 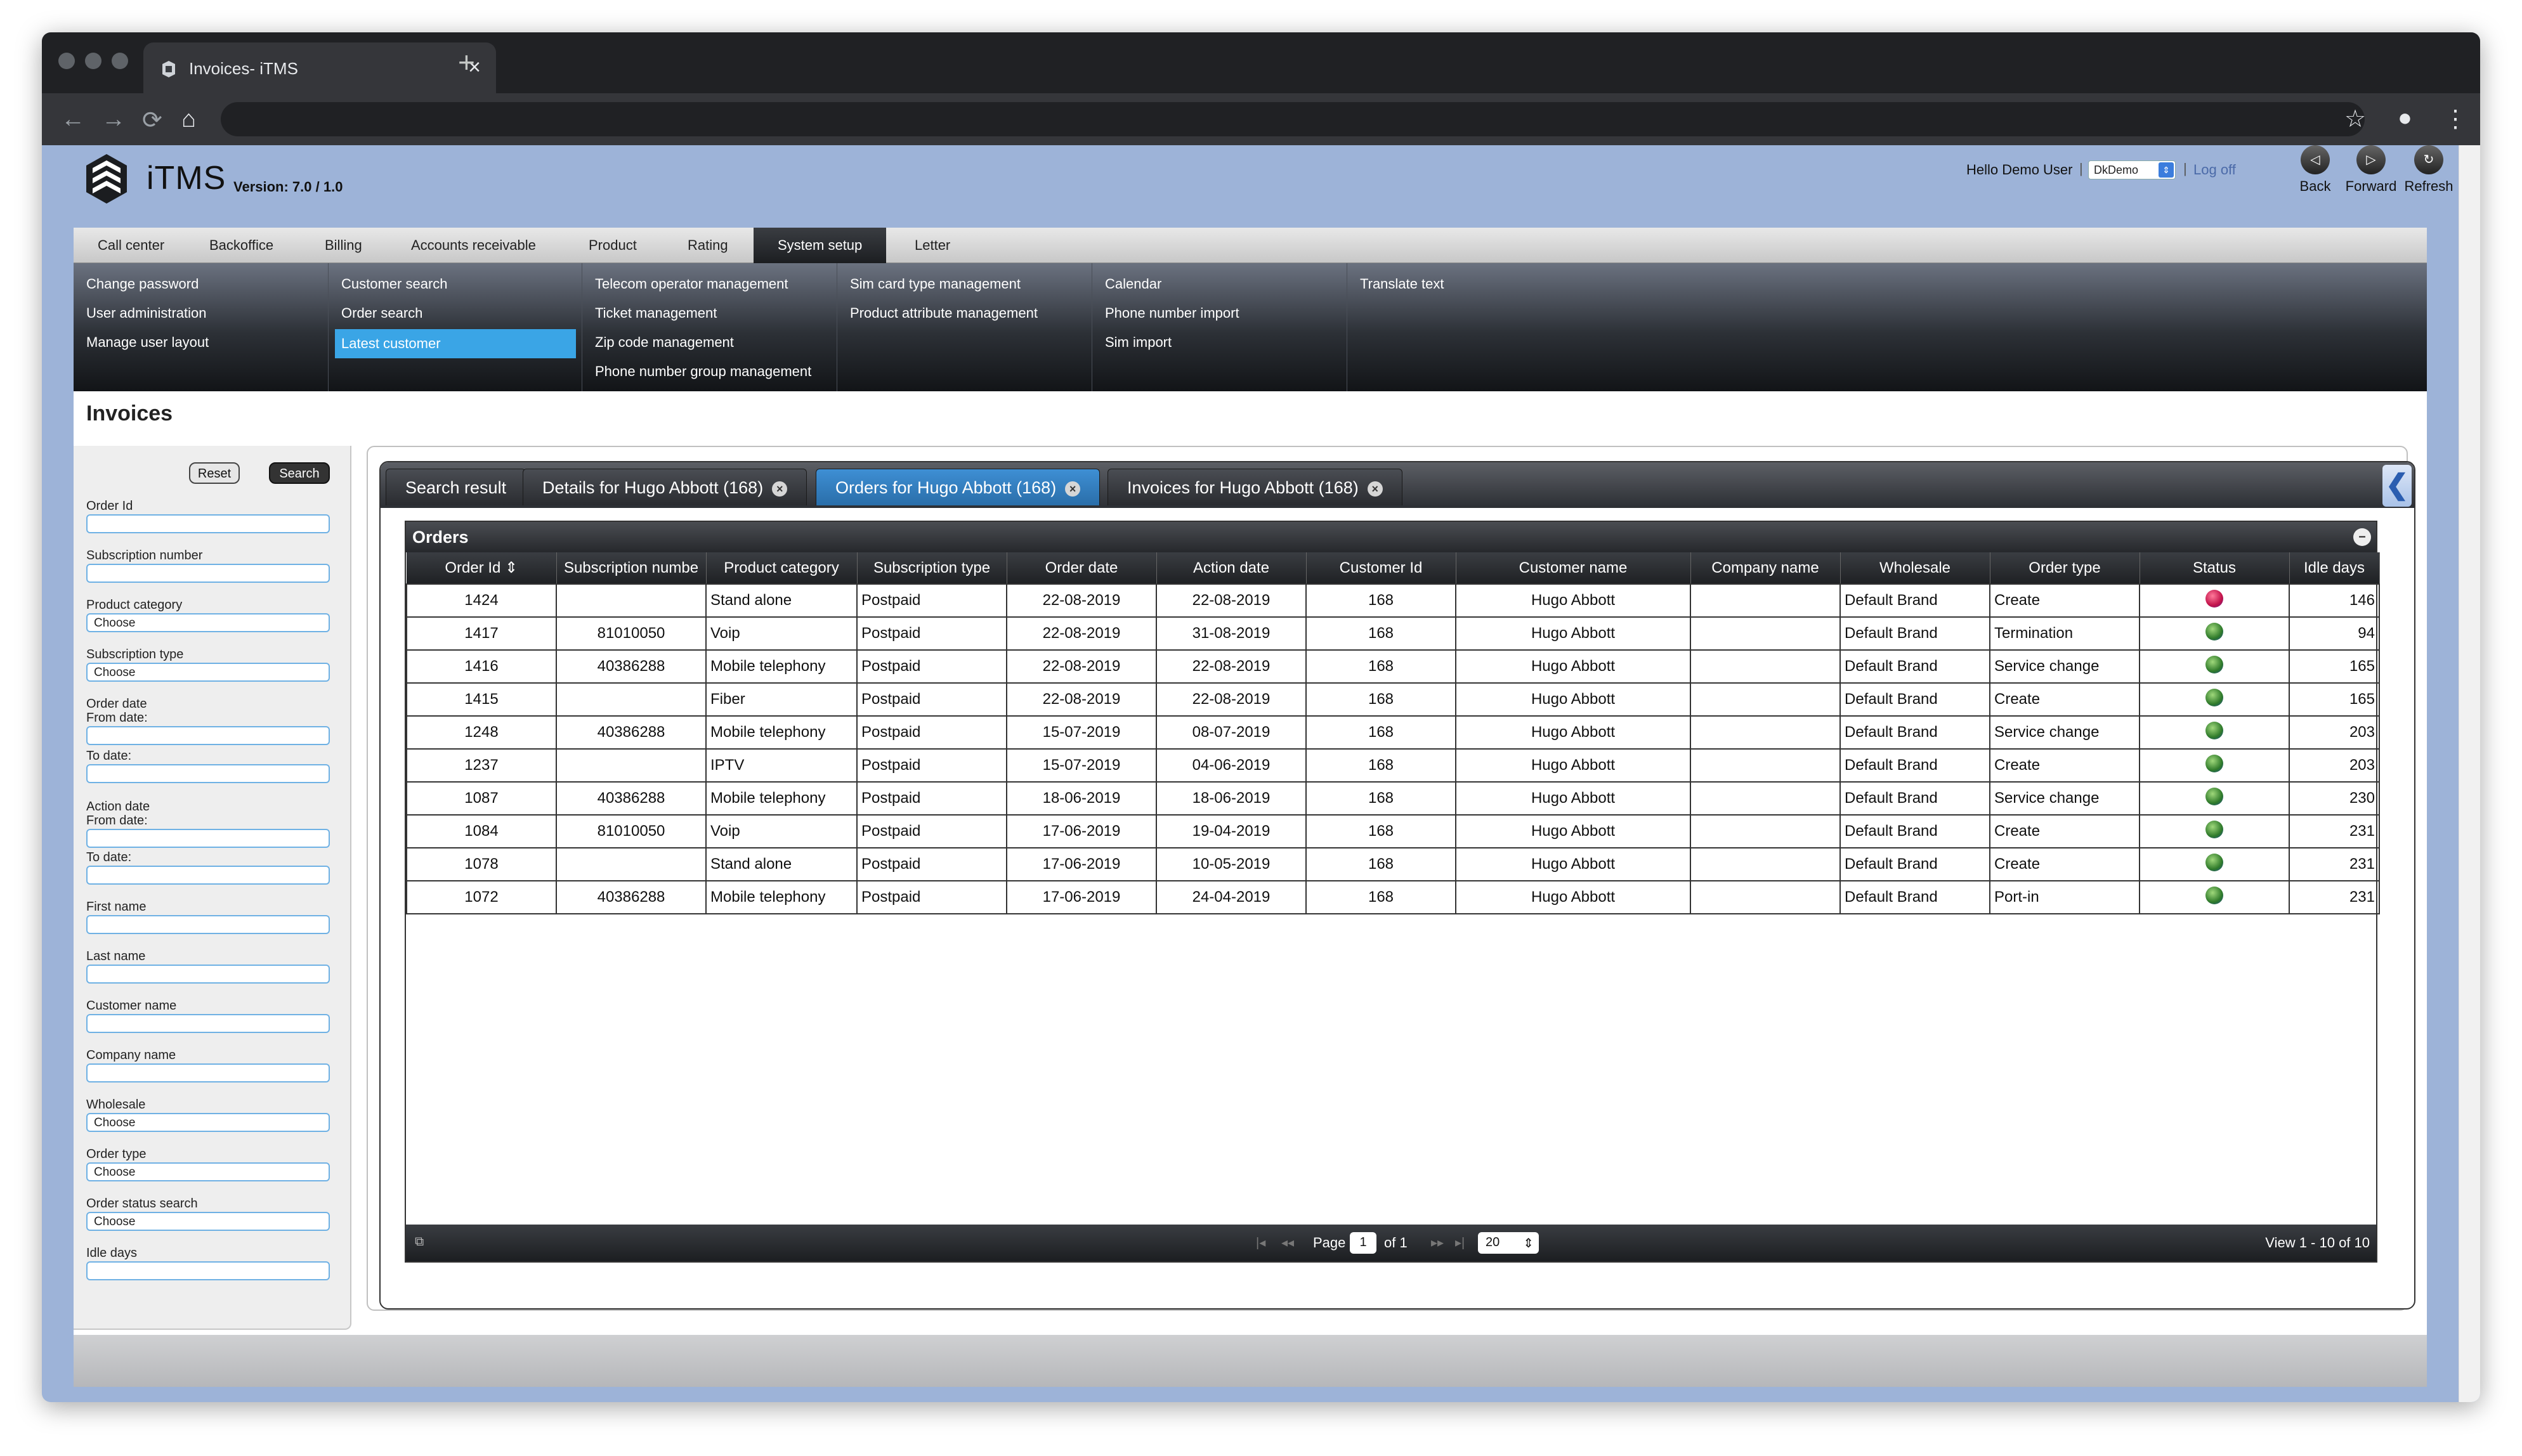 What do you see at coordinates (1287, 1243) in the screenshot?
I see `prev-page-icon: ◂◂` at bounding box center [1287, 1243].